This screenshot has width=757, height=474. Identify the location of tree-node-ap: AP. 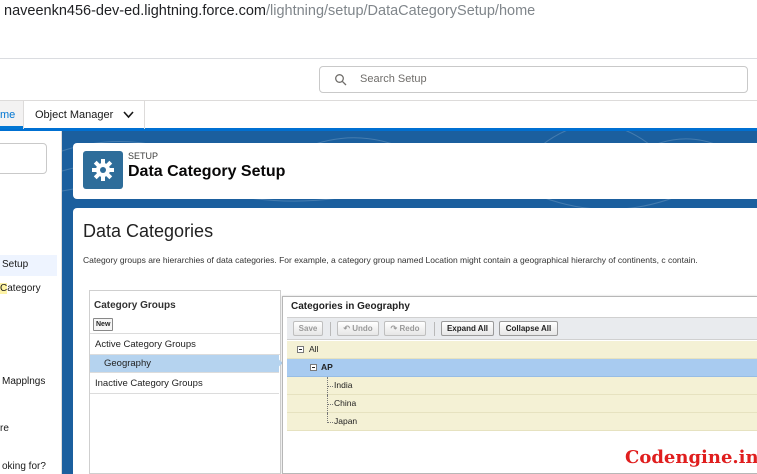
(522, 368).